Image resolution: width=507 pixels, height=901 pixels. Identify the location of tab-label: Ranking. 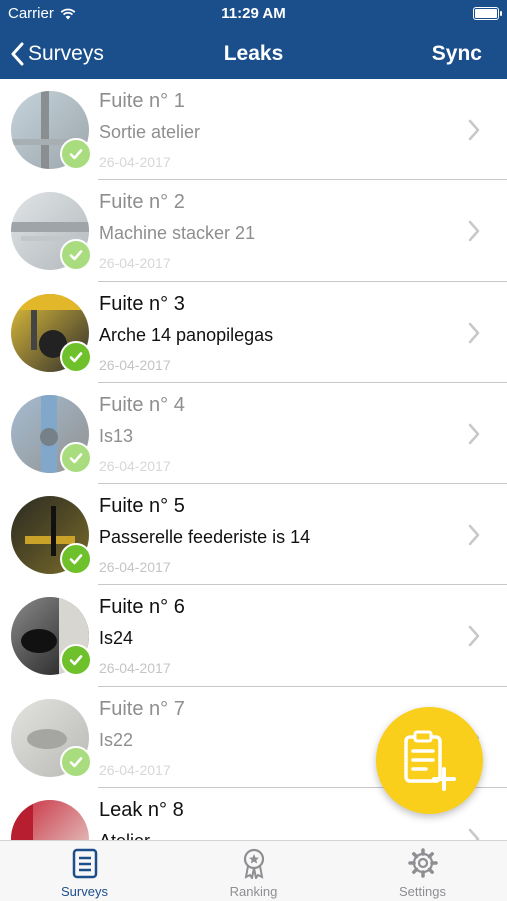
(253, 891).